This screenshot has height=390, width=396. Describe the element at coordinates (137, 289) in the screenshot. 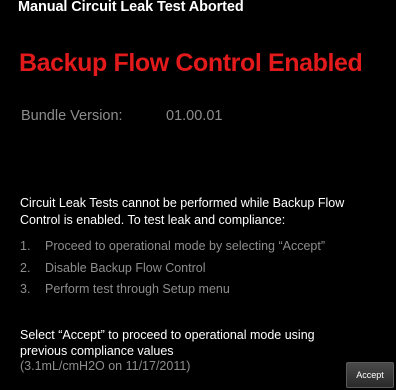

I see `step-text: Perform test through Setup menu` at that location.